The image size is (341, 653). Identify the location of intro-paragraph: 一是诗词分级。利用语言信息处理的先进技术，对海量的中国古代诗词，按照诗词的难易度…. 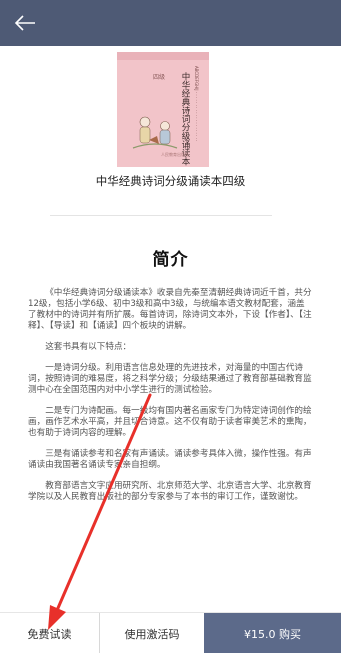
(170, 379).